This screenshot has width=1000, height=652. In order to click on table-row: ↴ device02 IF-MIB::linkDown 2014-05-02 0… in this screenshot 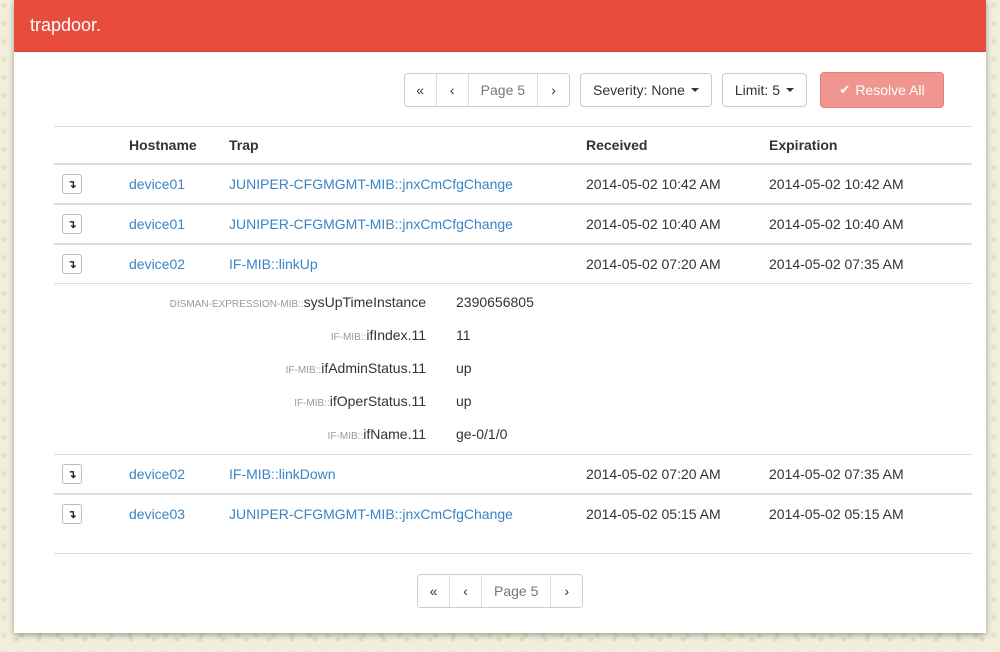, I will do `click(513, 474)`.